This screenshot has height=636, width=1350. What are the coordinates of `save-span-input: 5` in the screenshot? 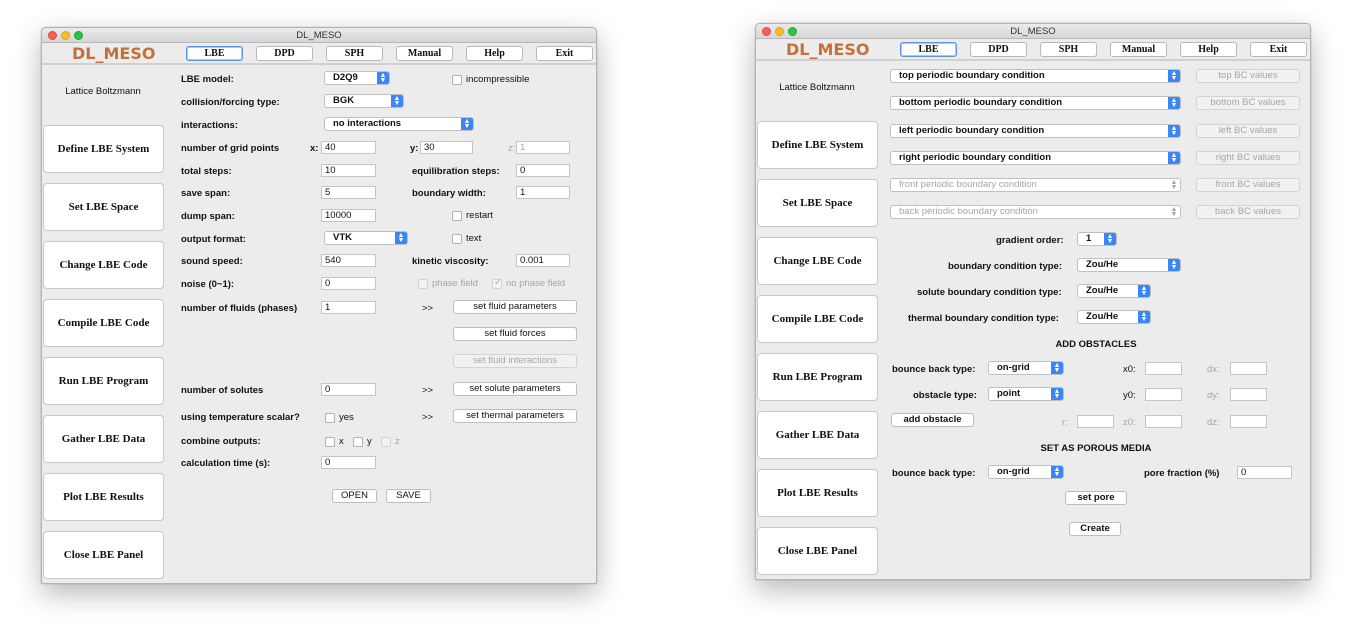 It's located at (348, 192).